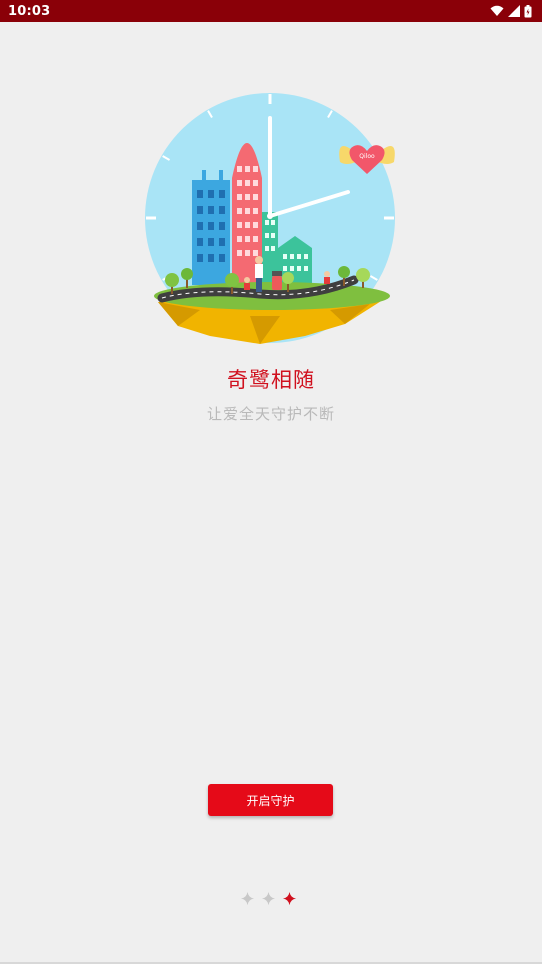 This screenshot has width=542, height=964. I want to click on wifi-icon, so click(497, 10).